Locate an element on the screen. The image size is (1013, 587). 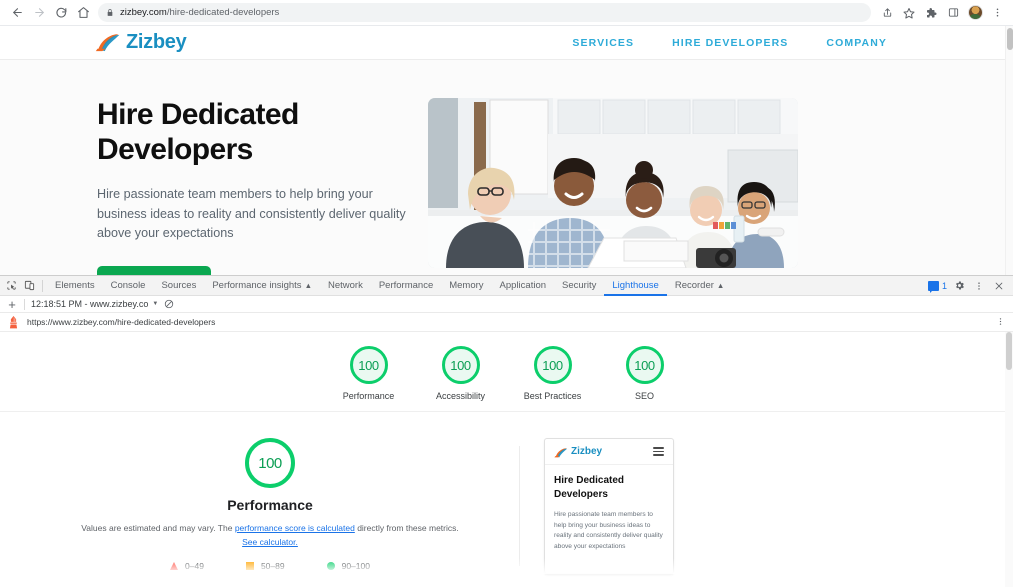
browser-actions is located at coordinates (942, 13).